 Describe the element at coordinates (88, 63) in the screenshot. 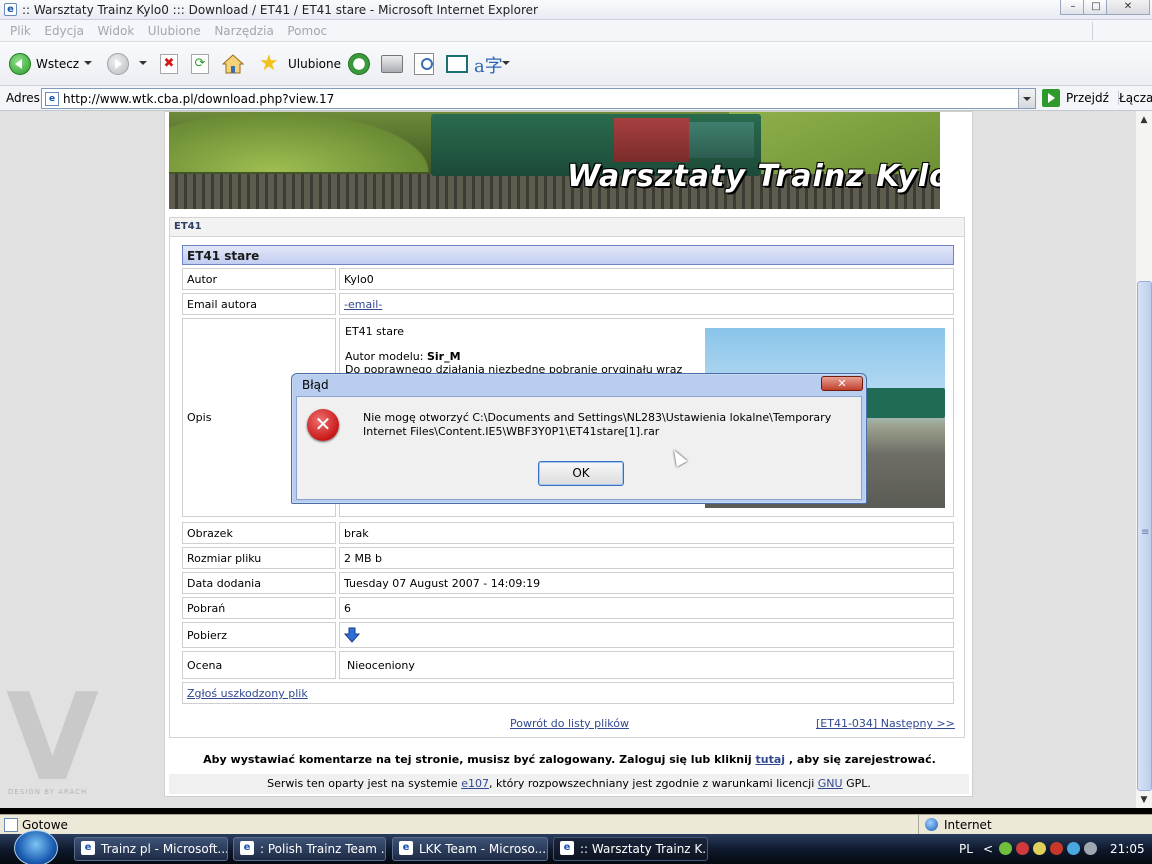

I see `back-dropdown-icon` at that location.